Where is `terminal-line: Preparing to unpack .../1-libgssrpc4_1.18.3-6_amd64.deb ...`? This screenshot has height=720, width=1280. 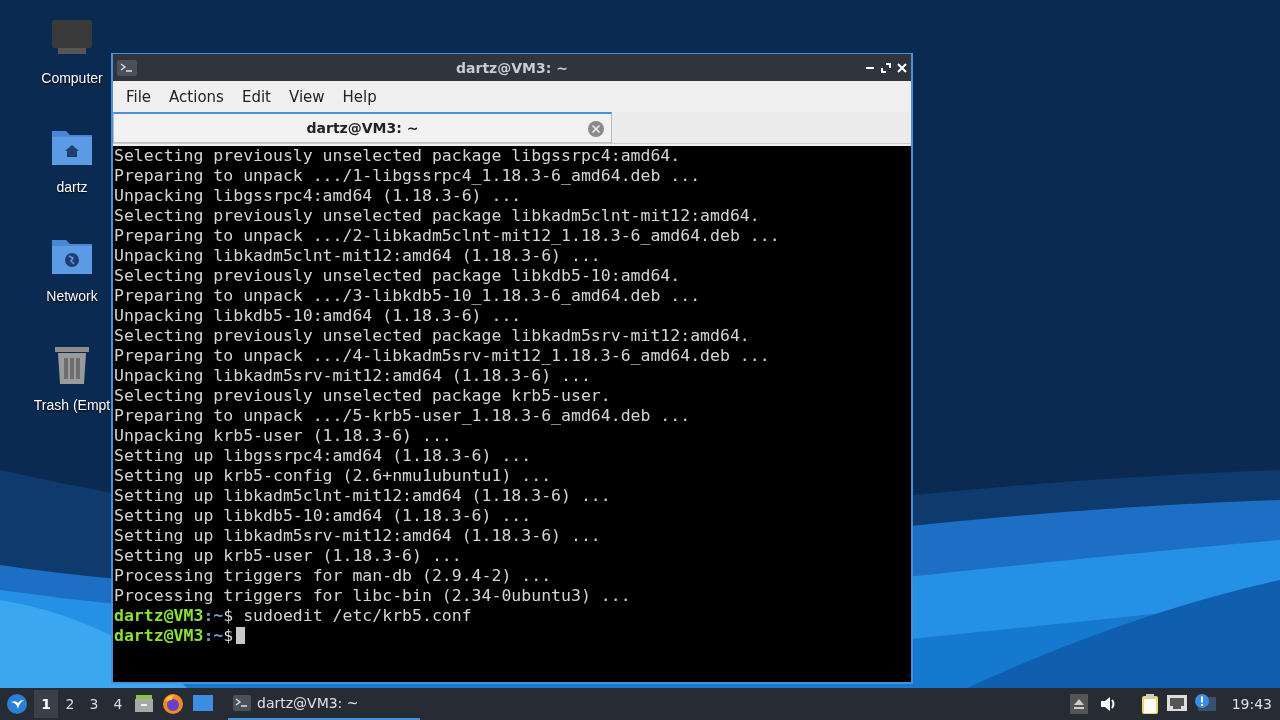 terminal-line: Preparing to unpack .../1-libgssrpc4_1.18.3-6_amd64.deb ... is located at coordinates (407, 175).